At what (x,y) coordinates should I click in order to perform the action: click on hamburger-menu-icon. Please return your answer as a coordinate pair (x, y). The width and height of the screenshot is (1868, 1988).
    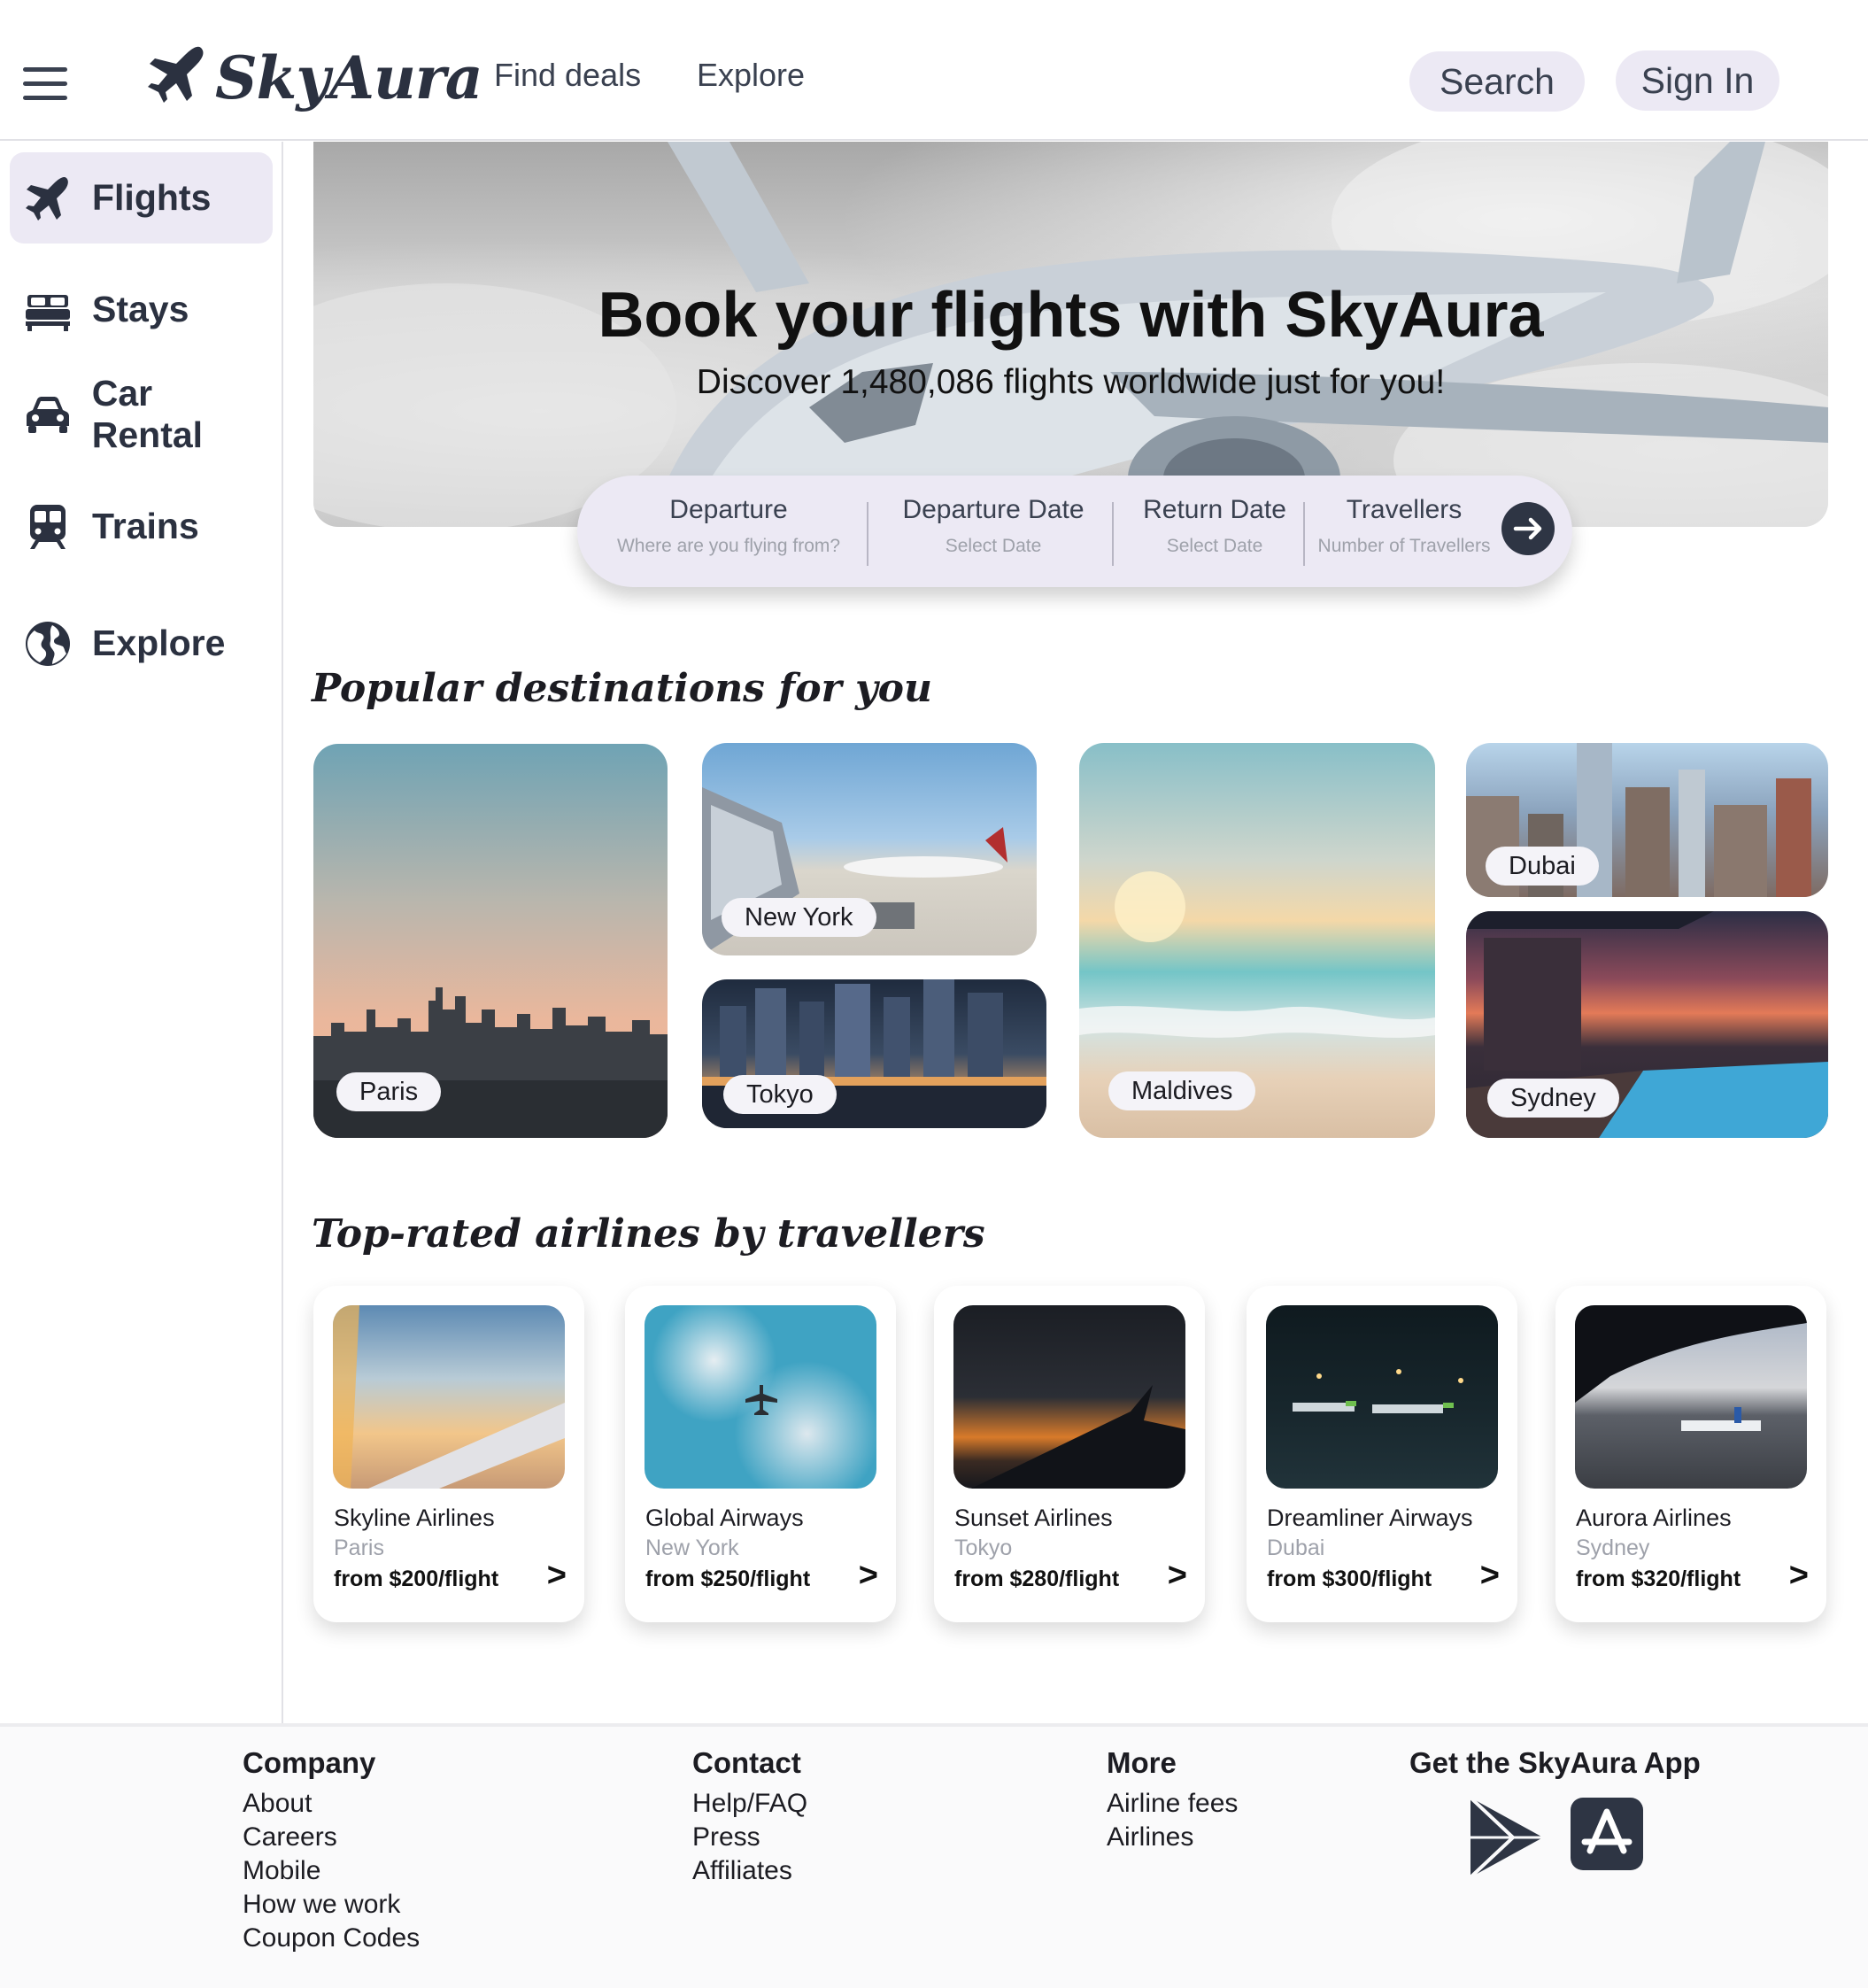
    Looking at the image, I should click on (45, 84).